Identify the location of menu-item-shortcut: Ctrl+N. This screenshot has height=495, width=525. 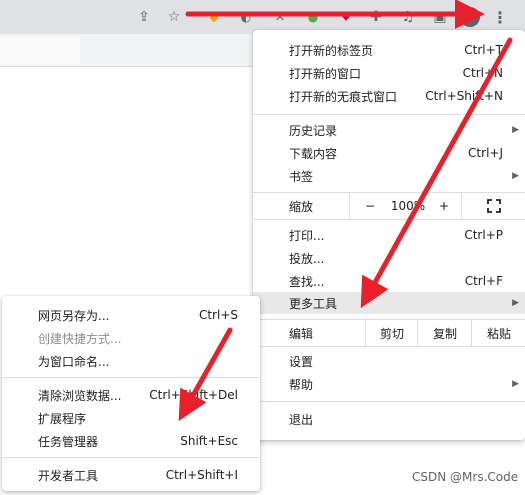
(482, 73).